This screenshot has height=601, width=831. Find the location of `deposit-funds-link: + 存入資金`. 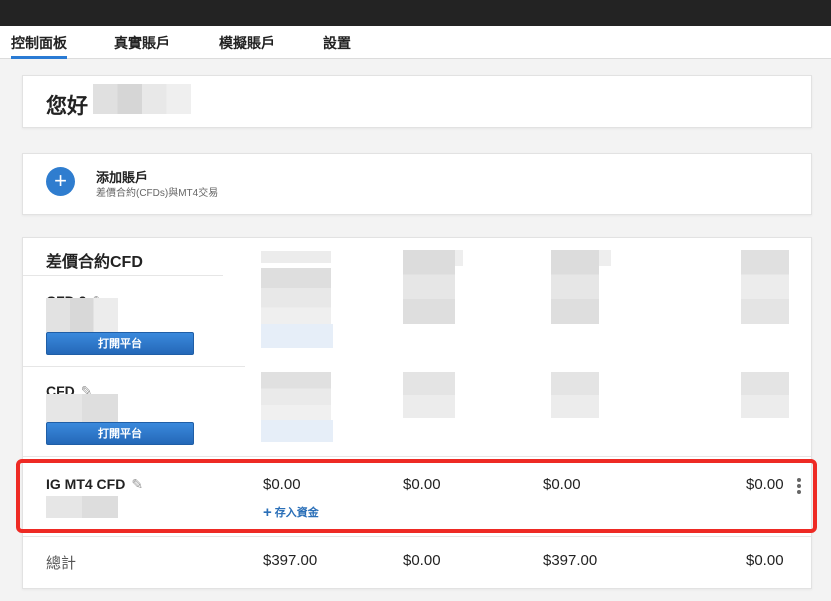

deposit-funds-link: + 存入資金 is located at coordinates (291, 512).